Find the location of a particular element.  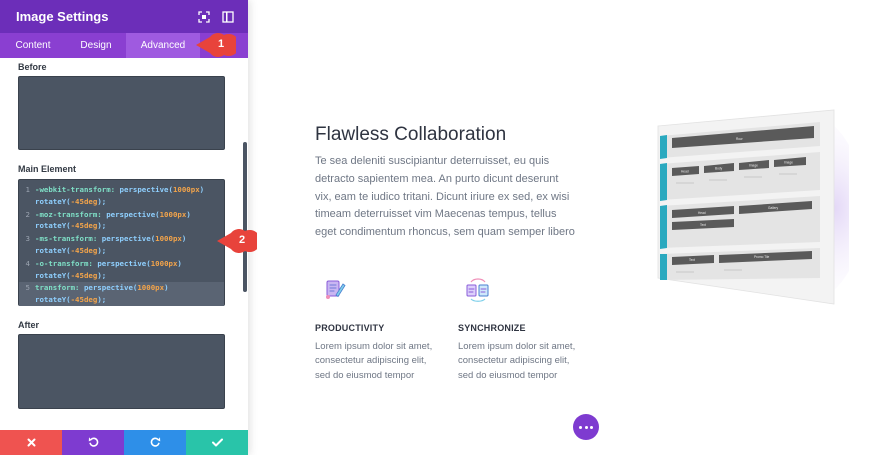

tab-advanced: Advanced is located at coordinates (163, 45).